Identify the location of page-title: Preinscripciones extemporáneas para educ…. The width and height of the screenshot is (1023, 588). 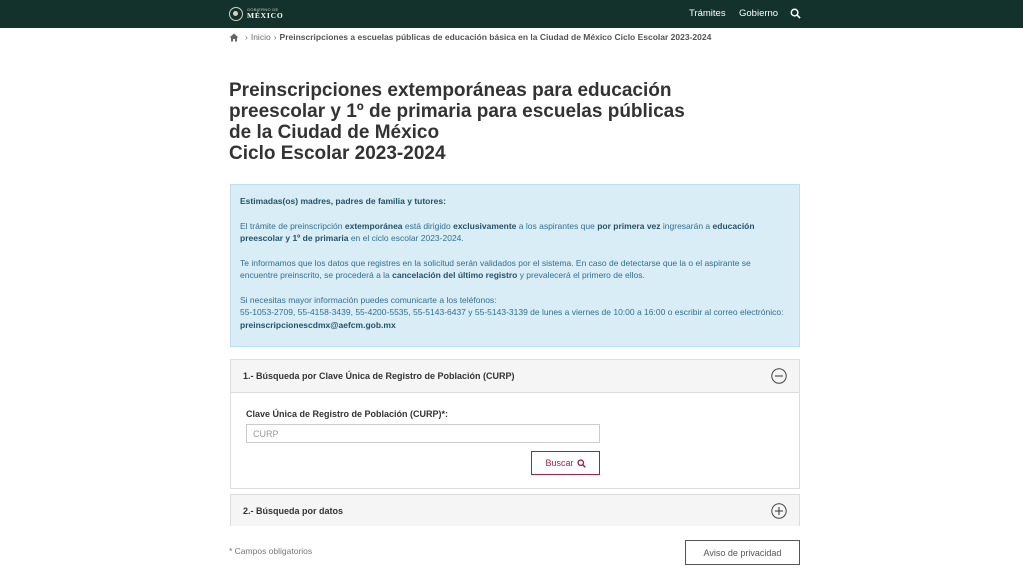
(509, 122).